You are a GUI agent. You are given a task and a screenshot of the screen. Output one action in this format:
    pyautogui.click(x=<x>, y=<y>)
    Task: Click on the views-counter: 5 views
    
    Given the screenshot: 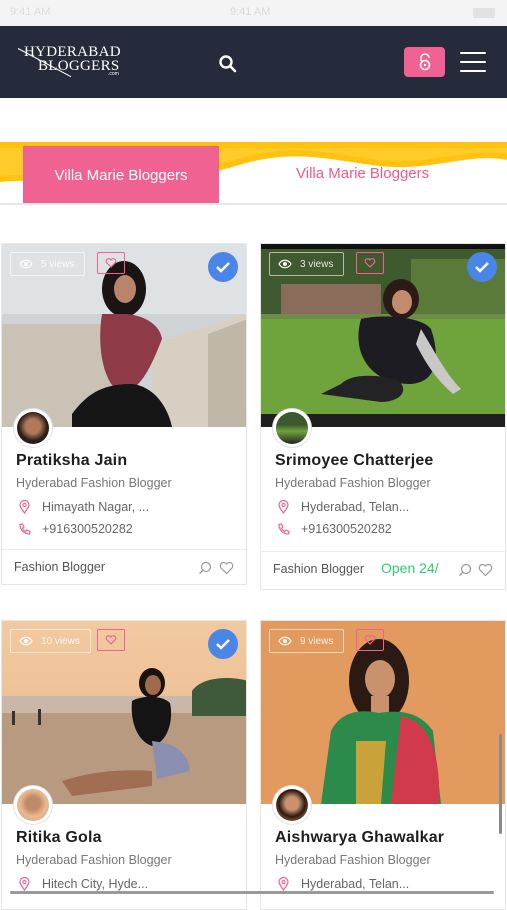 What is the action you would take?
    pyautogui.click(x=48, y=264)
    